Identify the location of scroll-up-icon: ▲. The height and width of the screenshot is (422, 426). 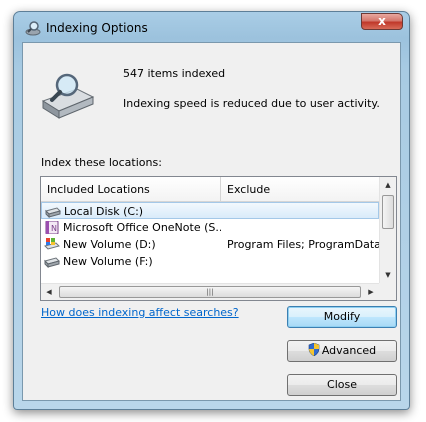
(388, 185).